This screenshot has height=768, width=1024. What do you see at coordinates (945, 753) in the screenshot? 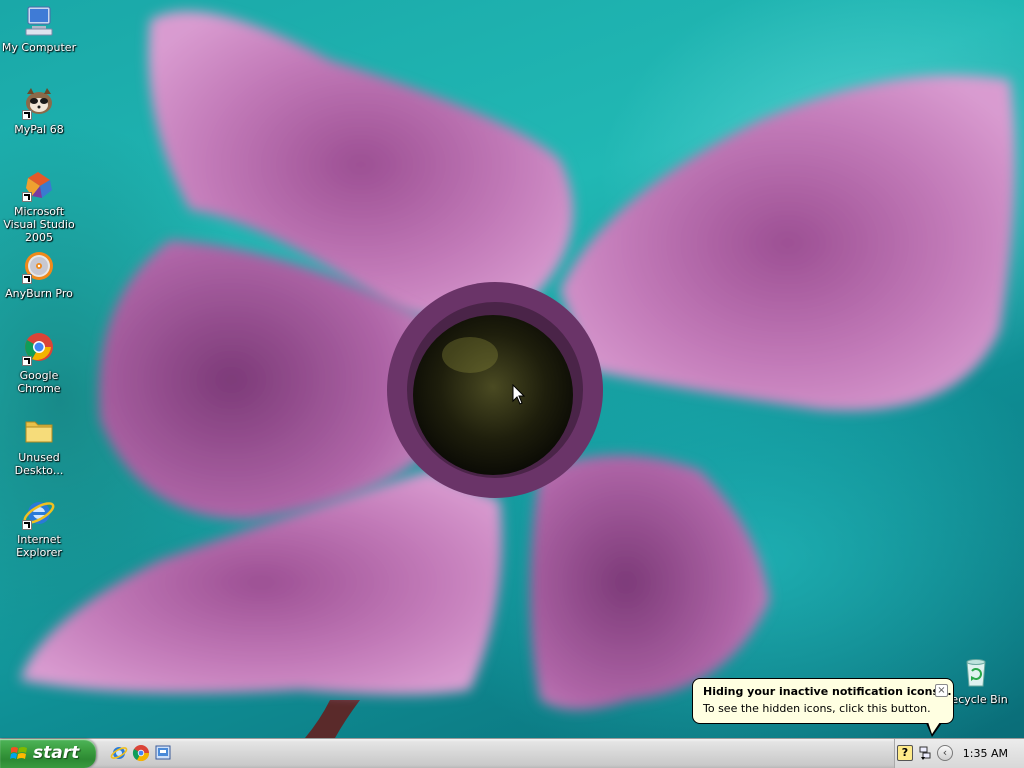
I see `expand-tray-button: ‹` at bounding box center [945, 753].